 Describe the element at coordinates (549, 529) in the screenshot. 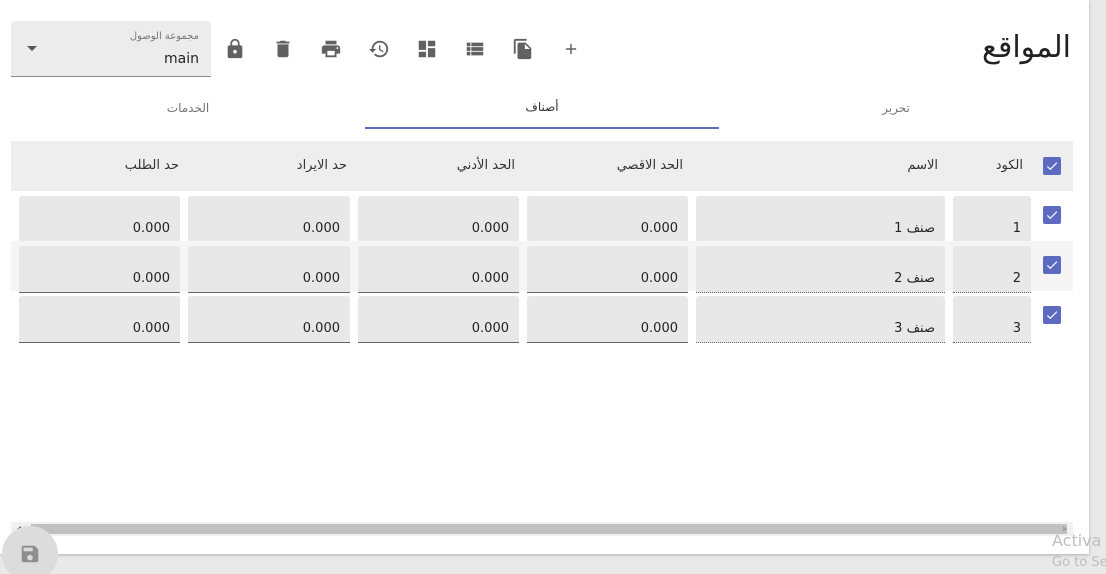

I see `scrollbar-thumb` at that location.